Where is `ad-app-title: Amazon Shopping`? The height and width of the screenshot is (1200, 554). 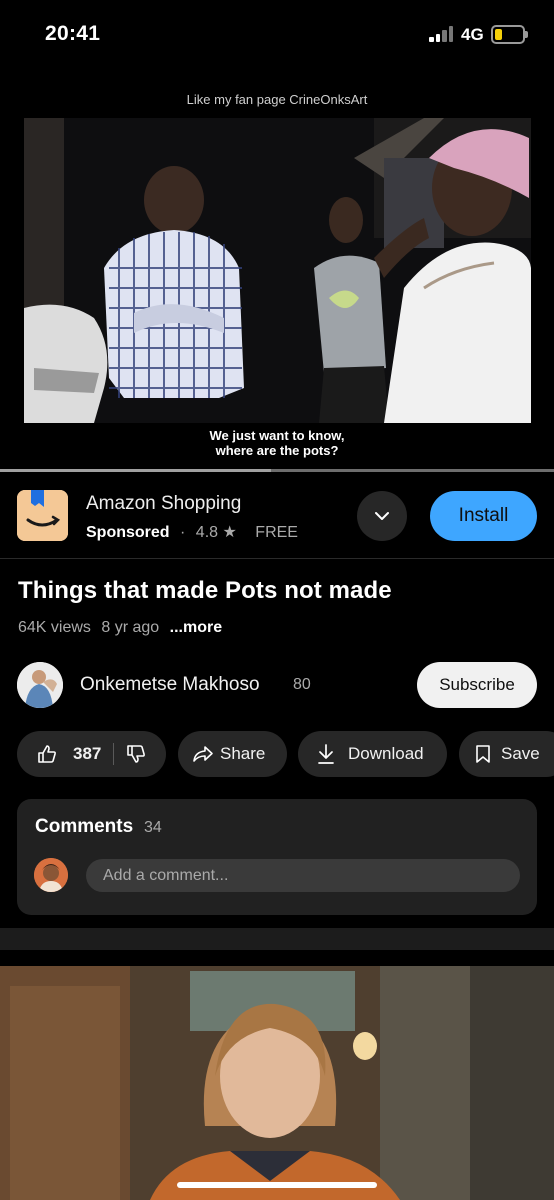 ad-app-title: Amazon Shopping is located at coordinates (163, 504).